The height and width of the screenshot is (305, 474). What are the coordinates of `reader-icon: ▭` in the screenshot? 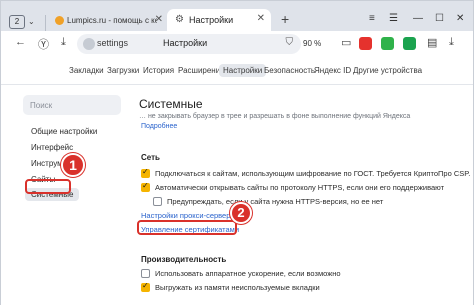 It's located at (346, 42).